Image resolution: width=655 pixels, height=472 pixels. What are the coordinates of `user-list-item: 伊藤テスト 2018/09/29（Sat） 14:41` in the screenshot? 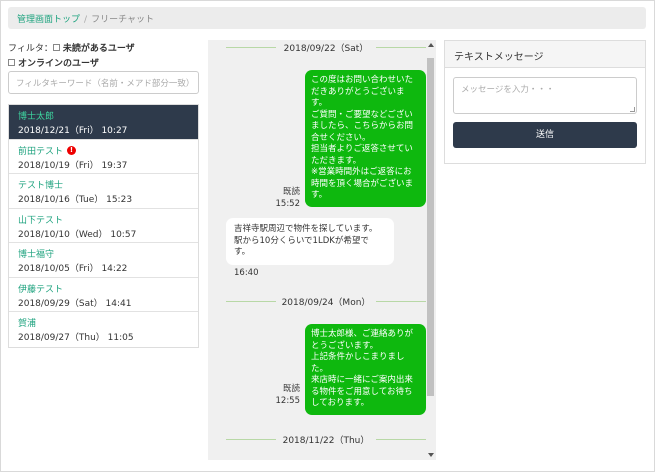 It's located at (103, 295).